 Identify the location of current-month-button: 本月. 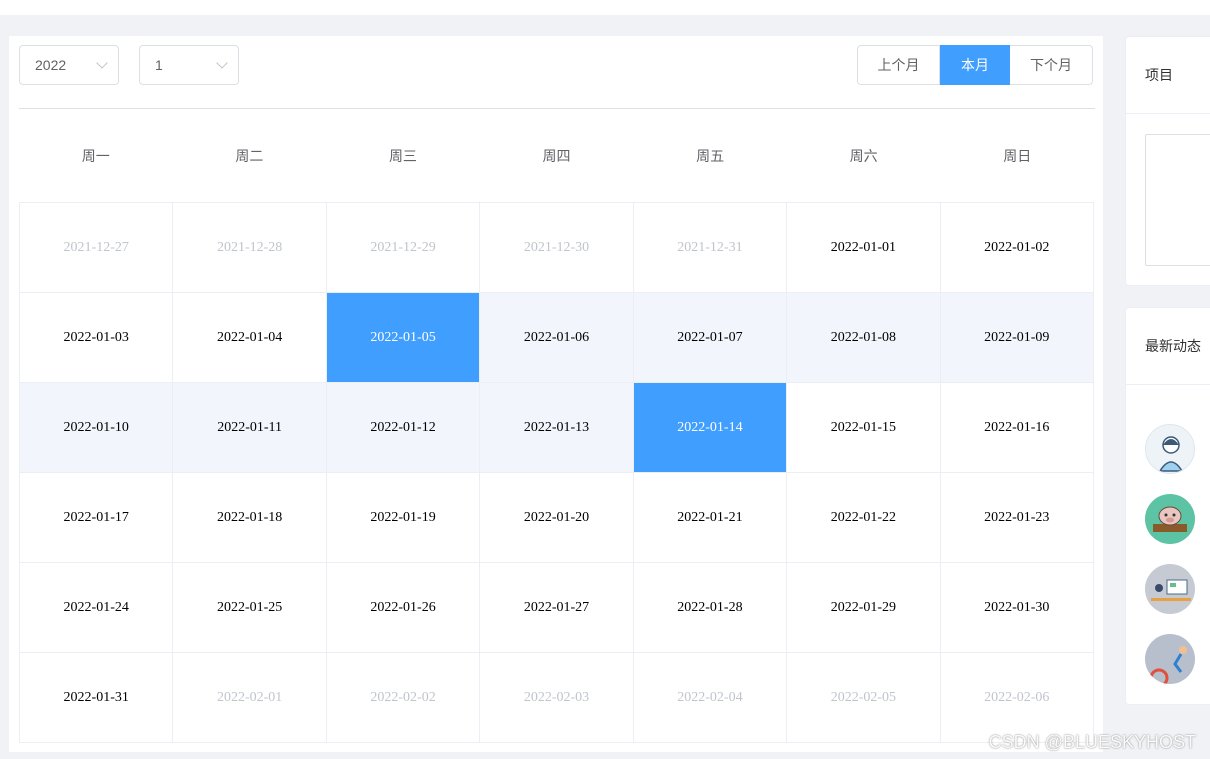
(975, 65).